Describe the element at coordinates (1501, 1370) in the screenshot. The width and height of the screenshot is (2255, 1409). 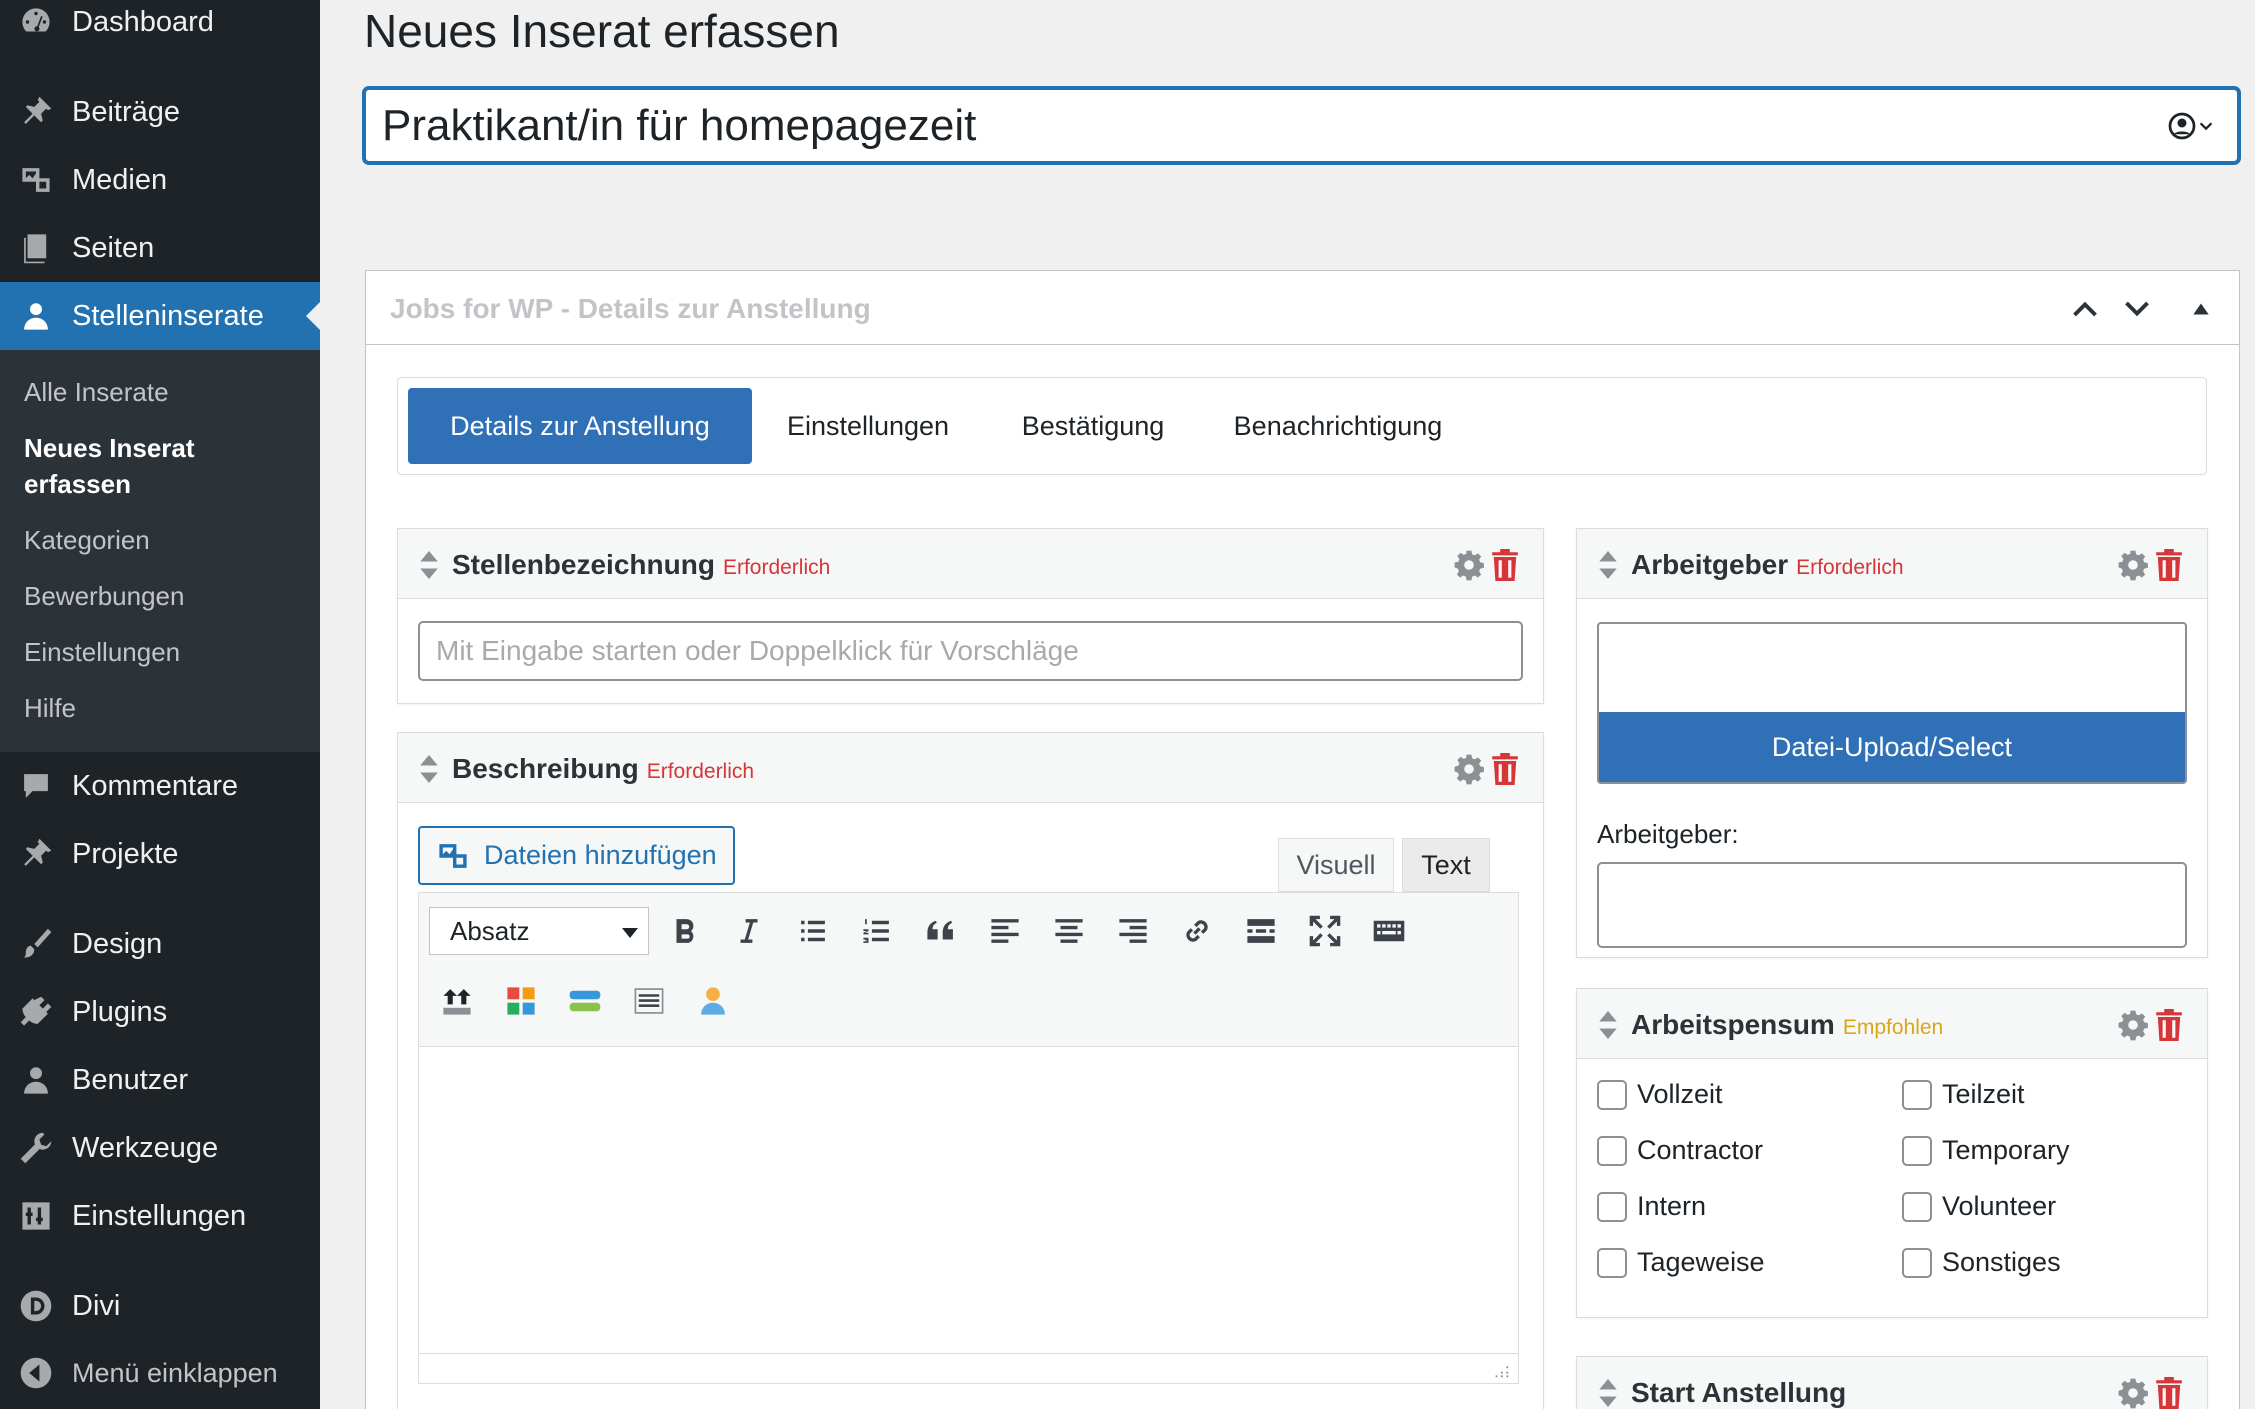
I see `resize-handle-icon` at that location.